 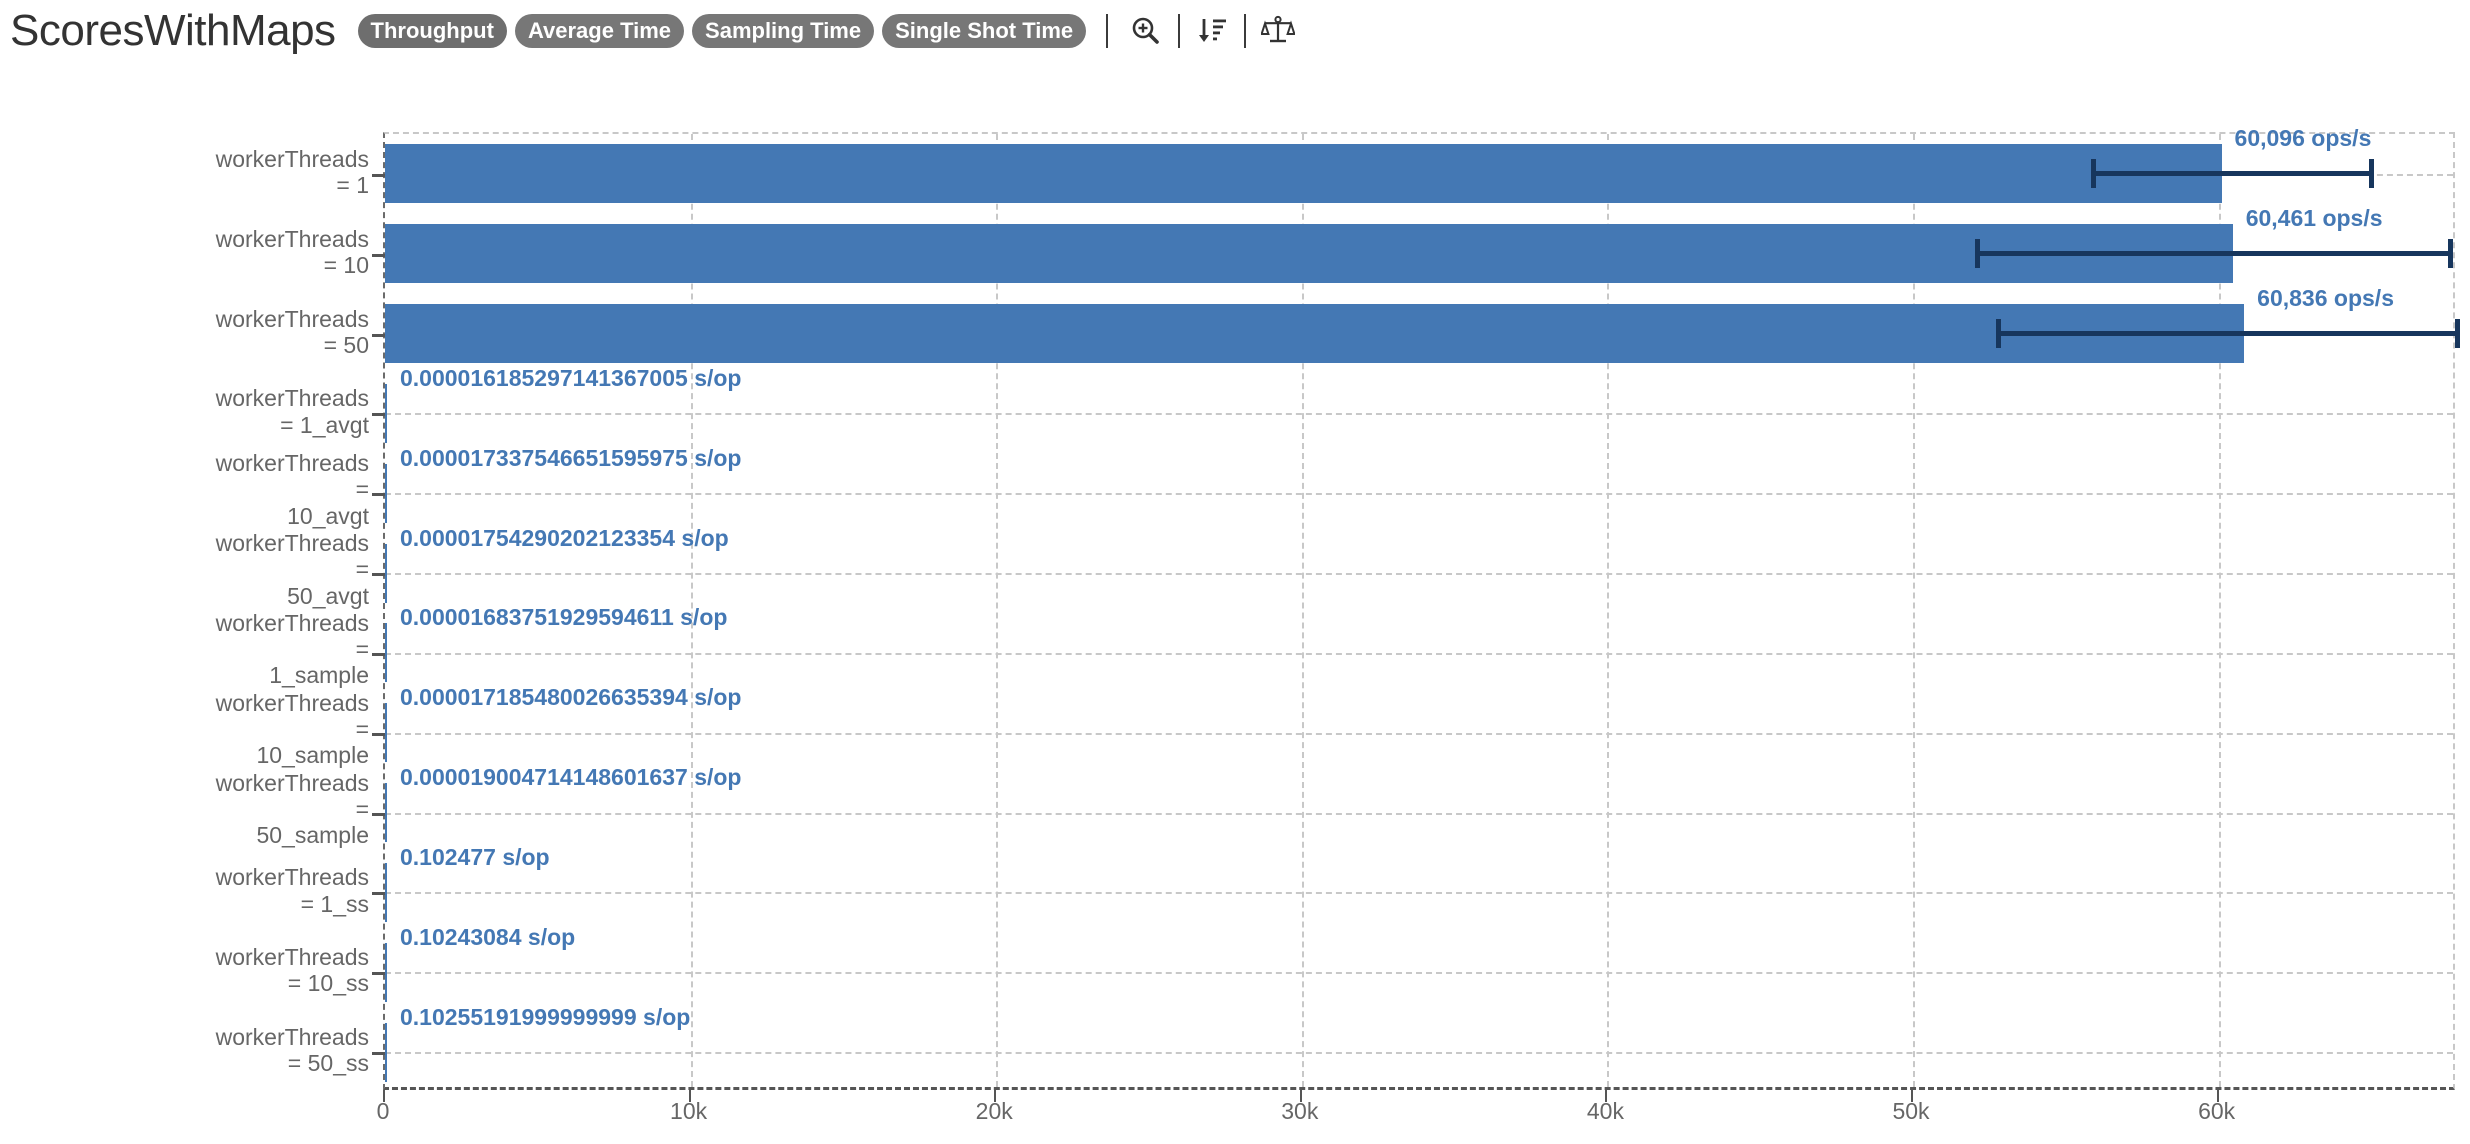 What do you see at coordinates (564, 617) in the screenshot?
I see `bar-value-label: 0.00001683751929594611 s/op` at bounding box center [564, 617].